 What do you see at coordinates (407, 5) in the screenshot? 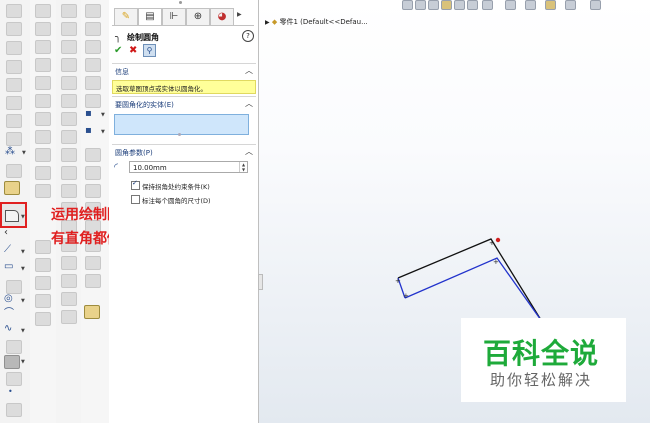
I see `zoom-to-fit-icon` at bounding box center [407, 5].